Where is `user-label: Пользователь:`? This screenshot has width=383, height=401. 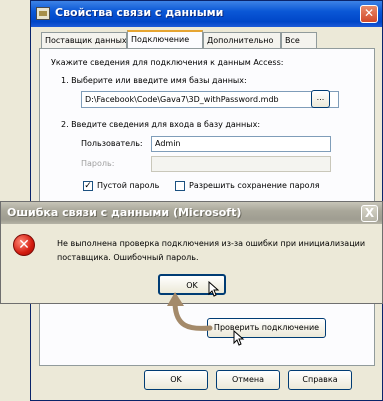 user-label: Пользователь: is located at coordinates (112, 143).